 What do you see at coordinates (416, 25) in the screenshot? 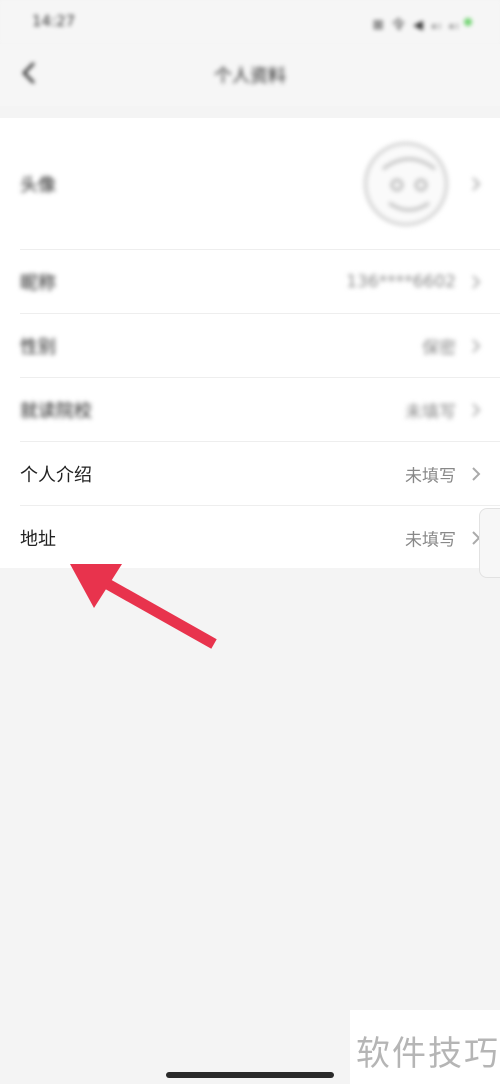
I see `status-icons: ⊠ 令 ◀ ₄ₗ ₄ₗ` at bounding box center [416, 25].